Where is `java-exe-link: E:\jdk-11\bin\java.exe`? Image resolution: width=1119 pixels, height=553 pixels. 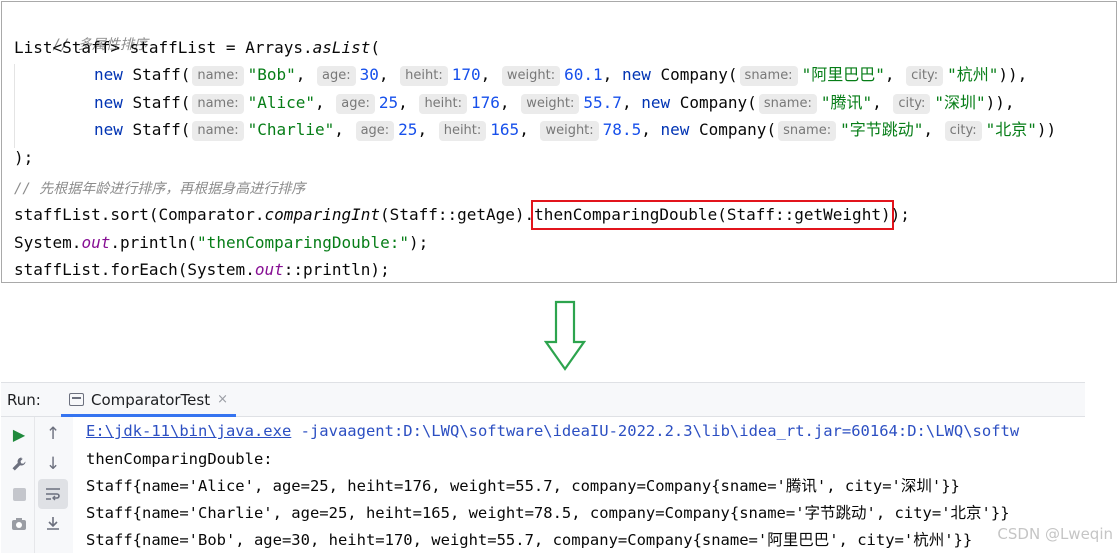 java-exe-link: E:\jdk-11\bin\java.exe is located at coordinates (188, 431).